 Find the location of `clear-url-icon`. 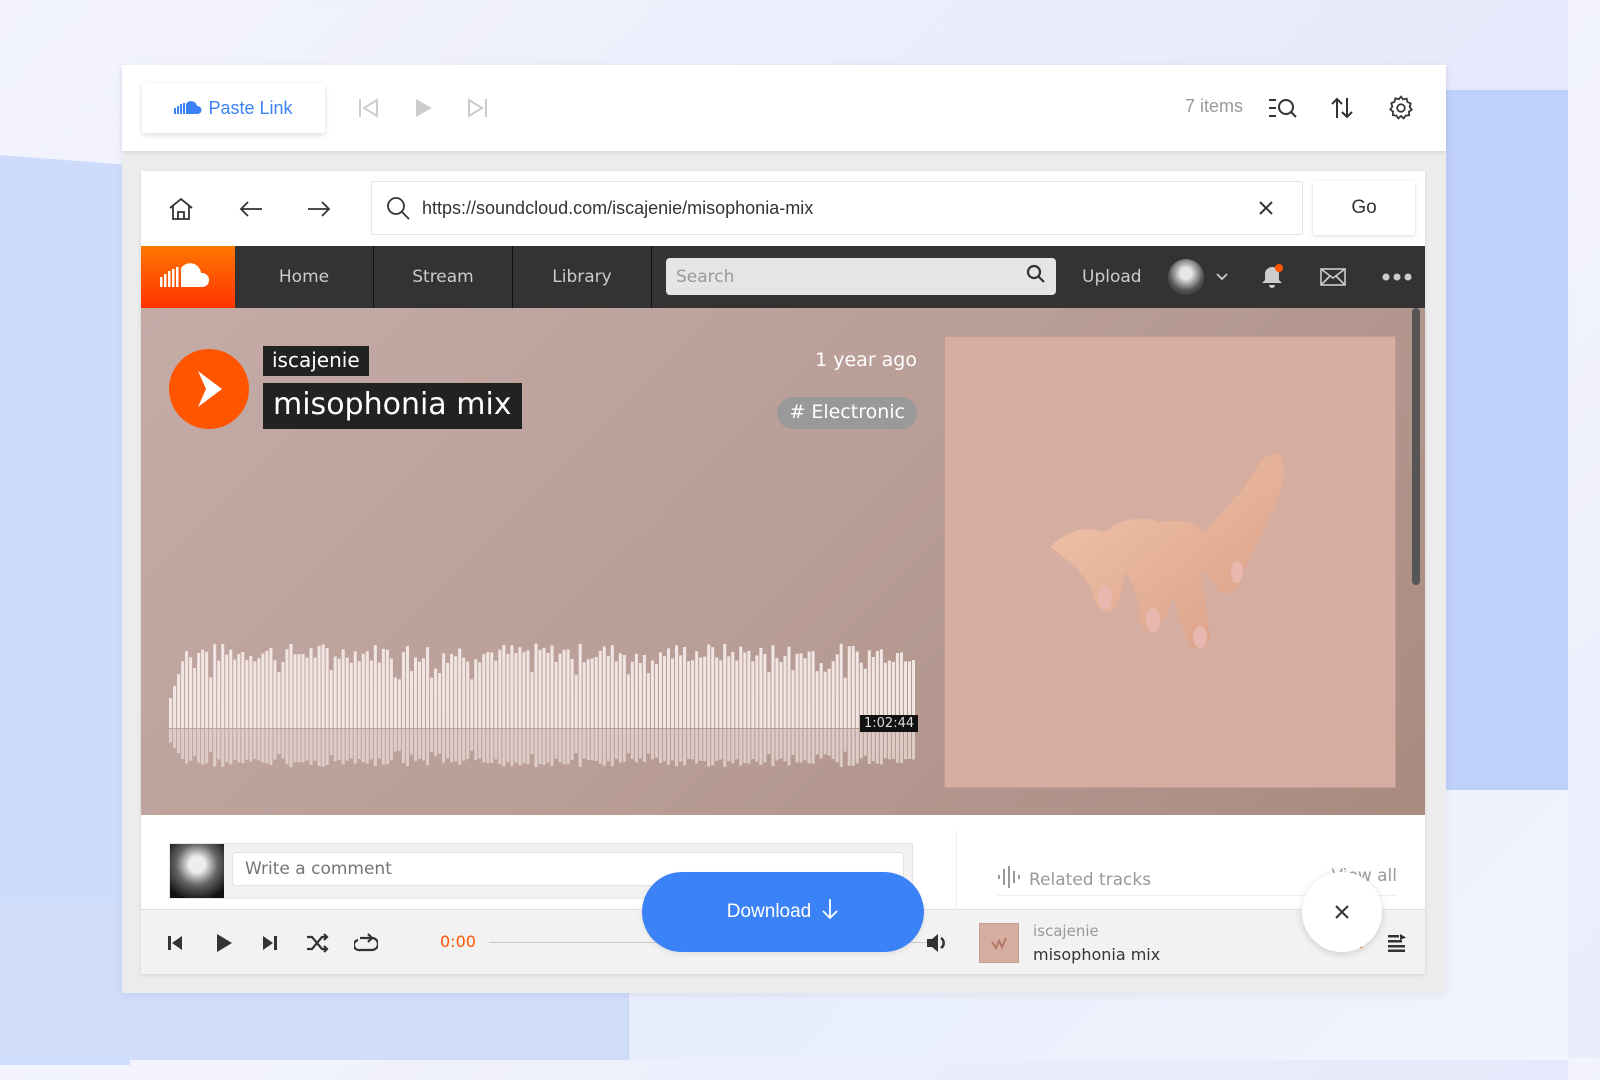

clear-url-icon is located at coordinates (1266, 208).